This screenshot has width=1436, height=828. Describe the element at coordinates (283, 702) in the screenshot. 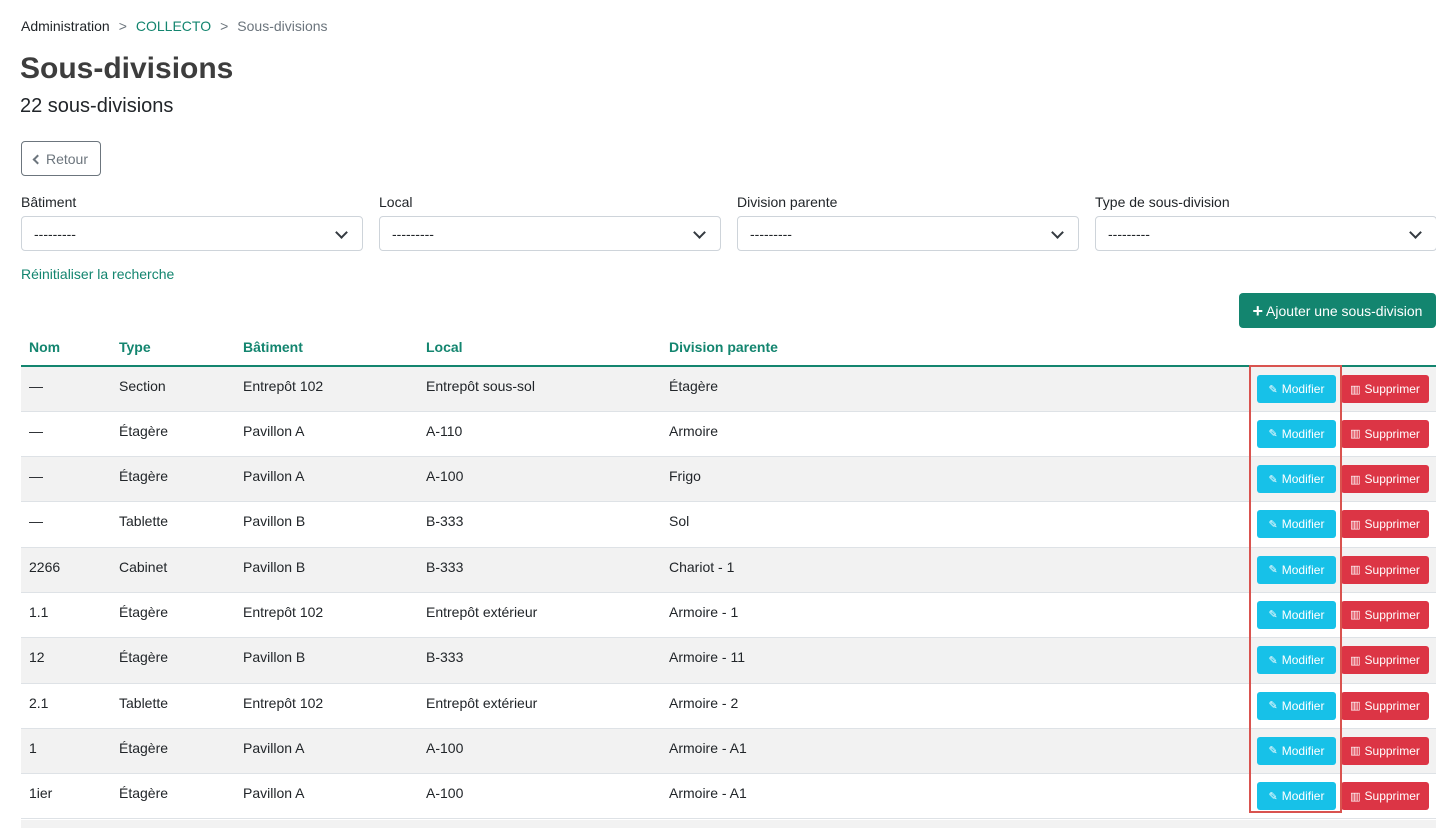

I see `cell-batiment: Entrepôt 102` at that location.